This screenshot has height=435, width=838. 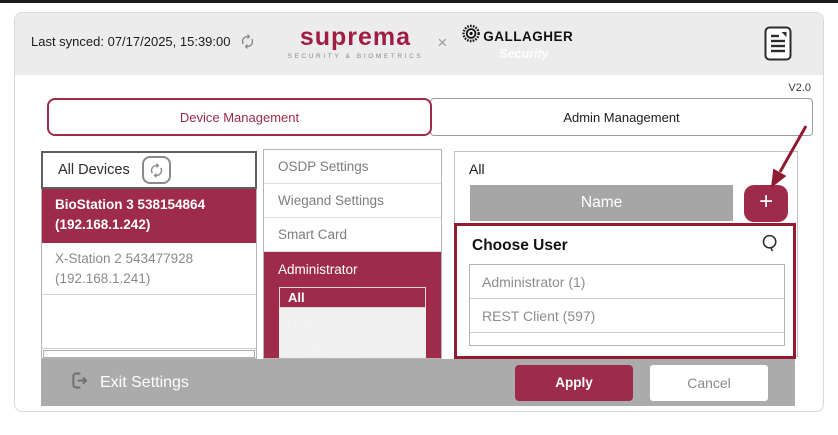 I want to click on tab-device-management-label: Device Management, so click(x=239, y=117).